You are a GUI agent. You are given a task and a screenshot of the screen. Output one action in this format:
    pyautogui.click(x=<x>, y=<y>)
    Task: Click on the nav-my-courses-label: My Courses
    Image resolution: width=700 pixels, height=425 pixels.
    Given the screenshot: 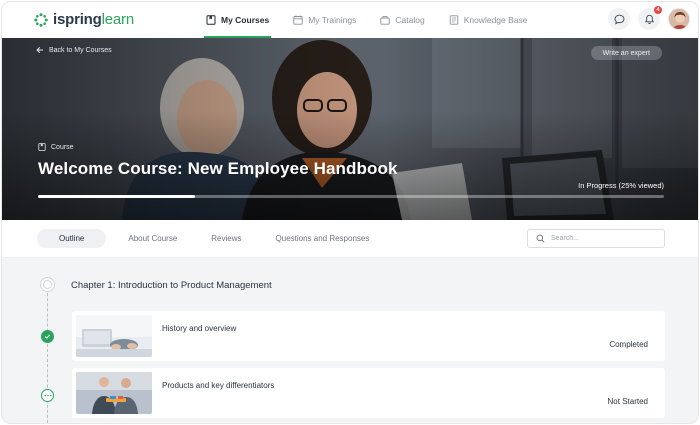 What is the action you would take?
    pyautogui.click(x=245, y=20)
    